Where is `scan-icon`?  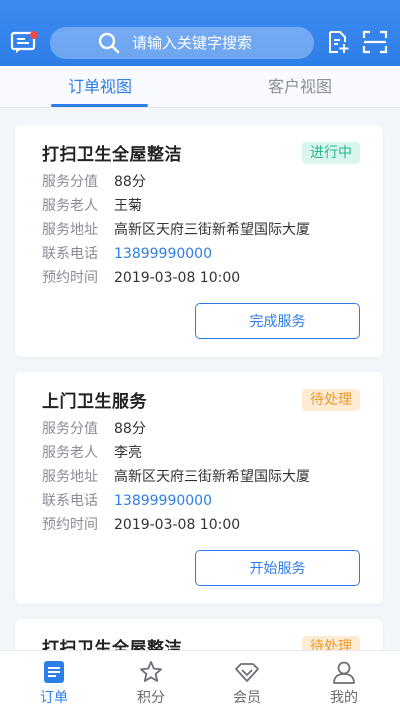
scan-icon is located at coordinates (375, 42).